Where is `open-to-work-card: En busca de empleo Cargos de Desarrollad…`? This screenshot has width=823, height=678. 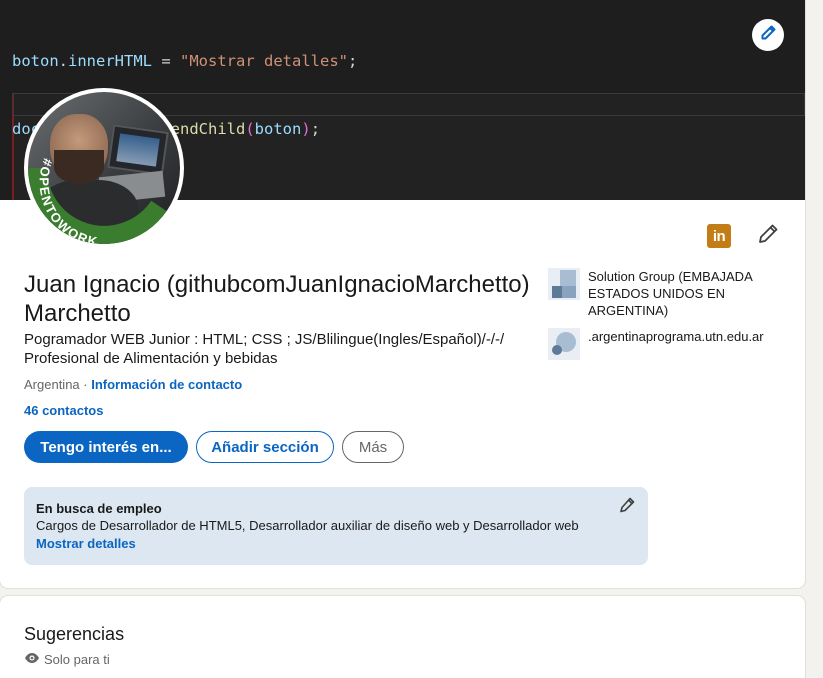 open-to-work-card: En busca de empleo Cargos de Desarrollad… is located at coordinates (336, 526).